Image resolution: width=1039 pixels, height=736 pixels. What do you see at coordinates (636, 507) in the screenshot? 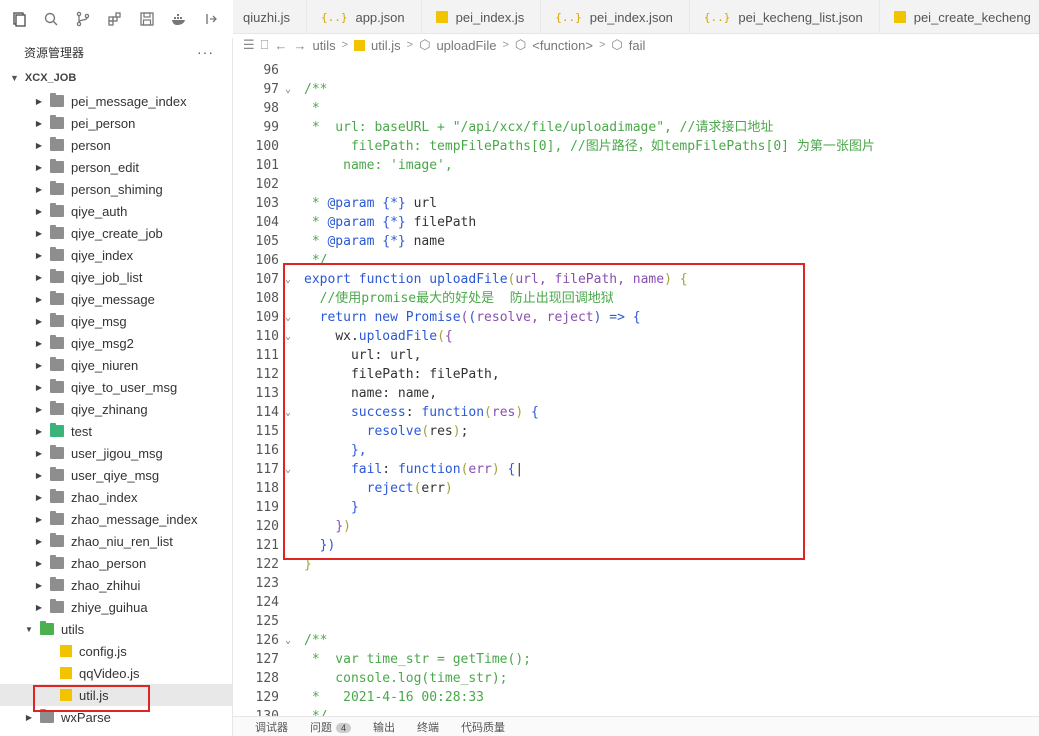
I see `code-line: 119 }` at bounding box center [636, 507].